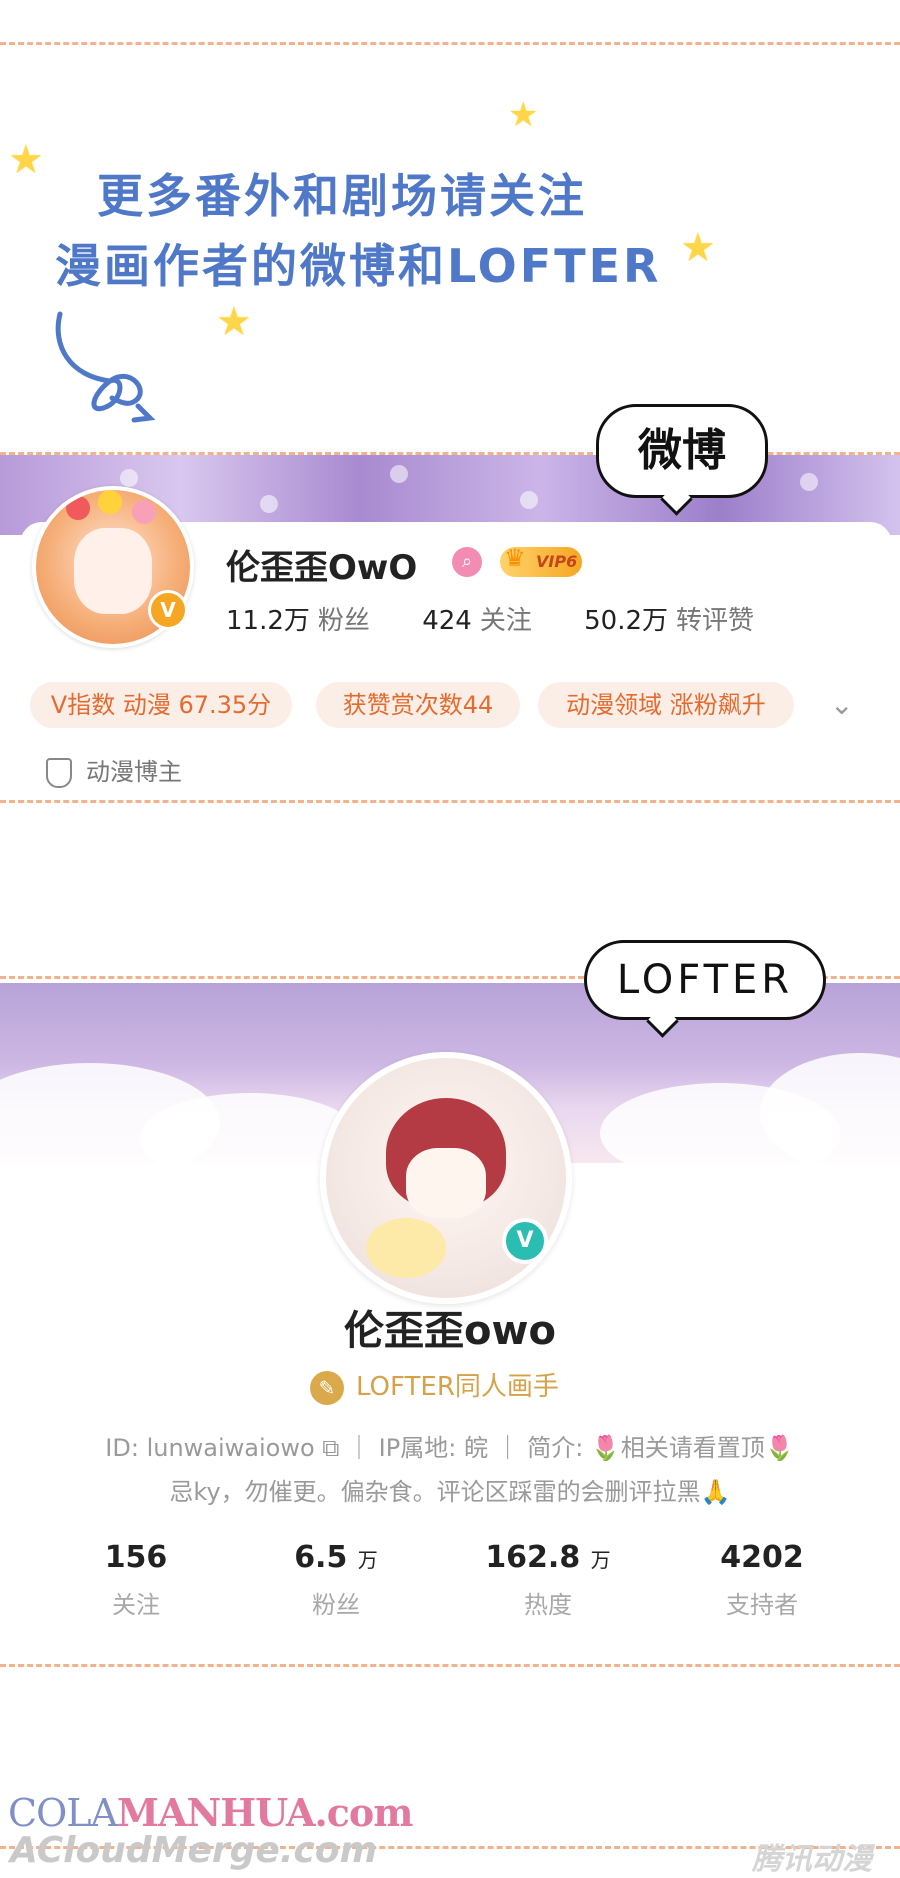 The height and width of the screenshot is (1878, 900). What do you see at coordinates (450, 1331) in the screenshot?
I see `lofter-username: 伦歪歪owo` at bounding box center [450, 1331].